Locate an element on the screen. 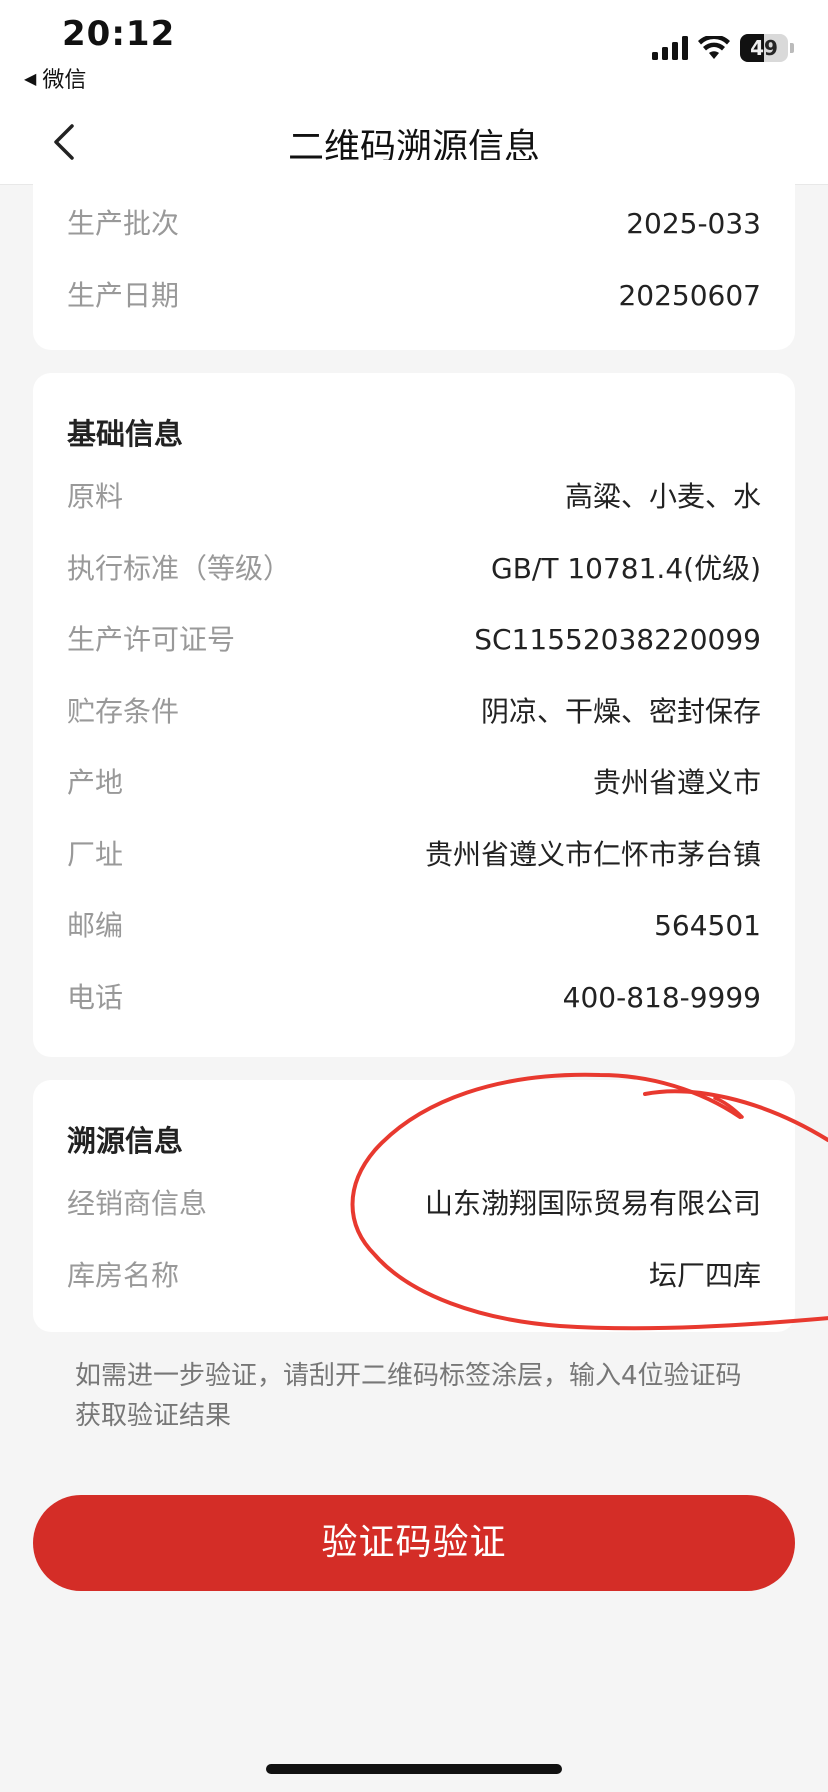 The image size is (828, 1792). battery-level: 49 is located at coordinates (764, 48).